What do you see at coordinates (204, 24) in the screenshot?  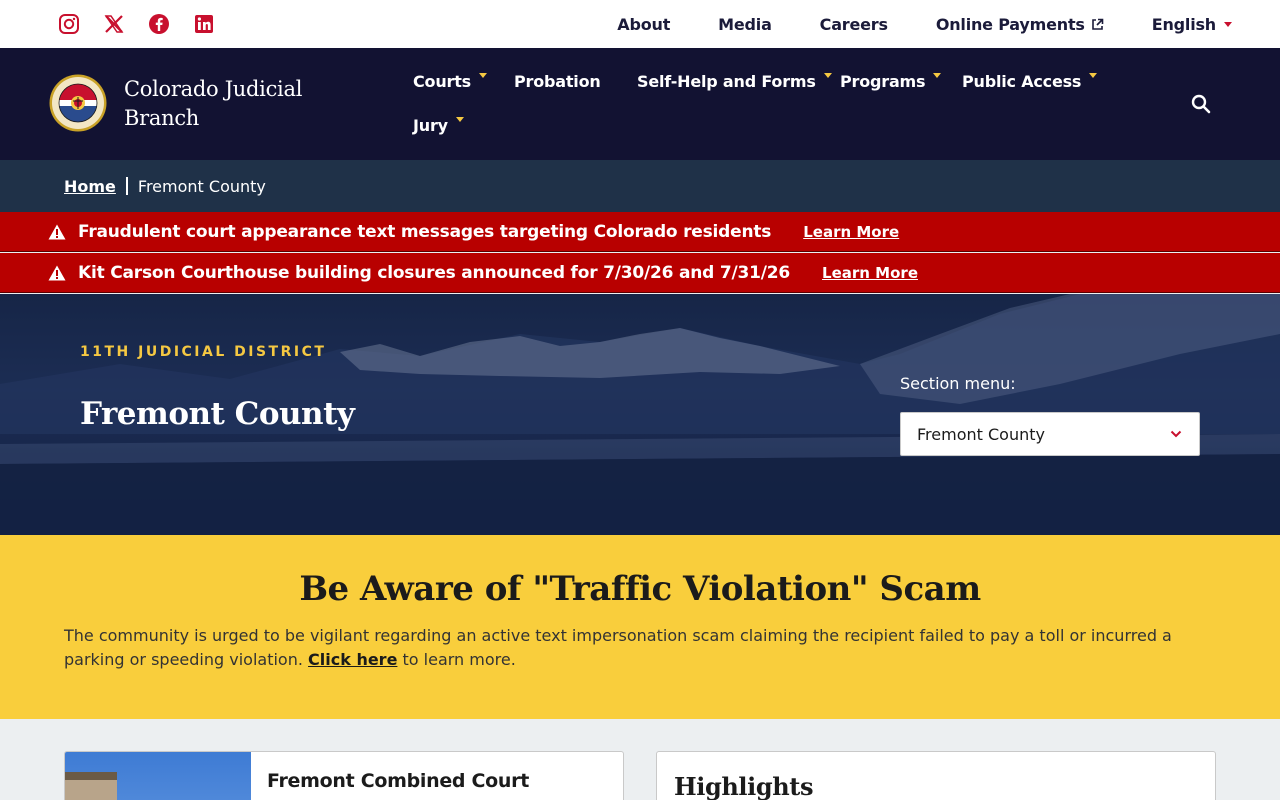 I see `linkedin-icon` at bounding box center [204, 24].